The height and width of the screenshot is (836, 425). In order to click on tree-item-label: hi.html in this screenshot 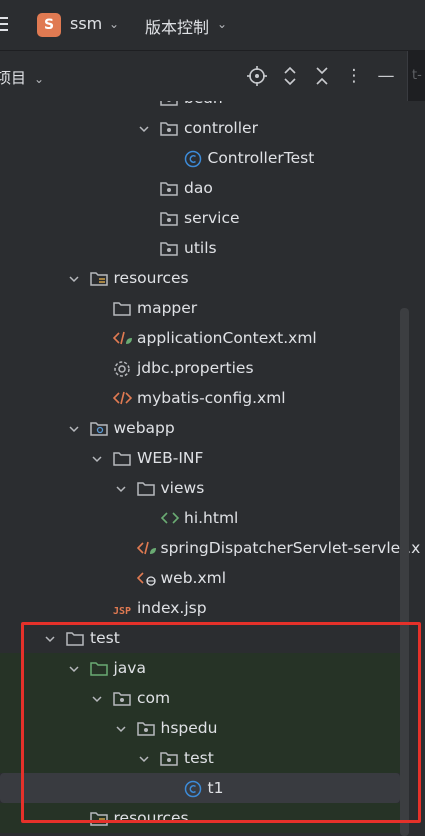, I will do `click(211, 518)`.